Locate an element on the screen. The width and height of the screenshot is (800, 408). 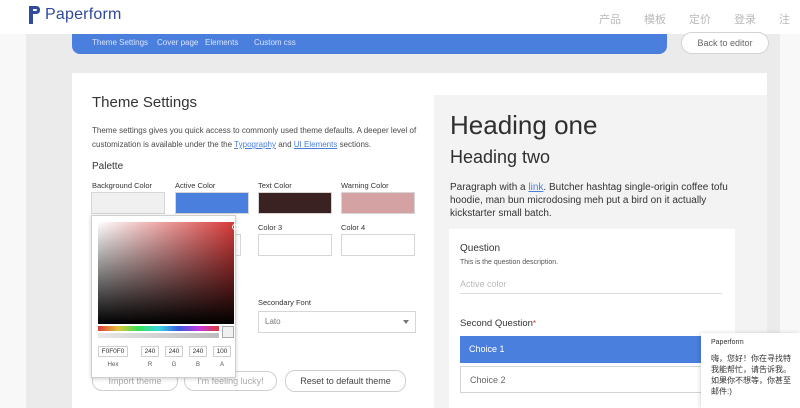
color-preview is located at coordinates (228, 332).